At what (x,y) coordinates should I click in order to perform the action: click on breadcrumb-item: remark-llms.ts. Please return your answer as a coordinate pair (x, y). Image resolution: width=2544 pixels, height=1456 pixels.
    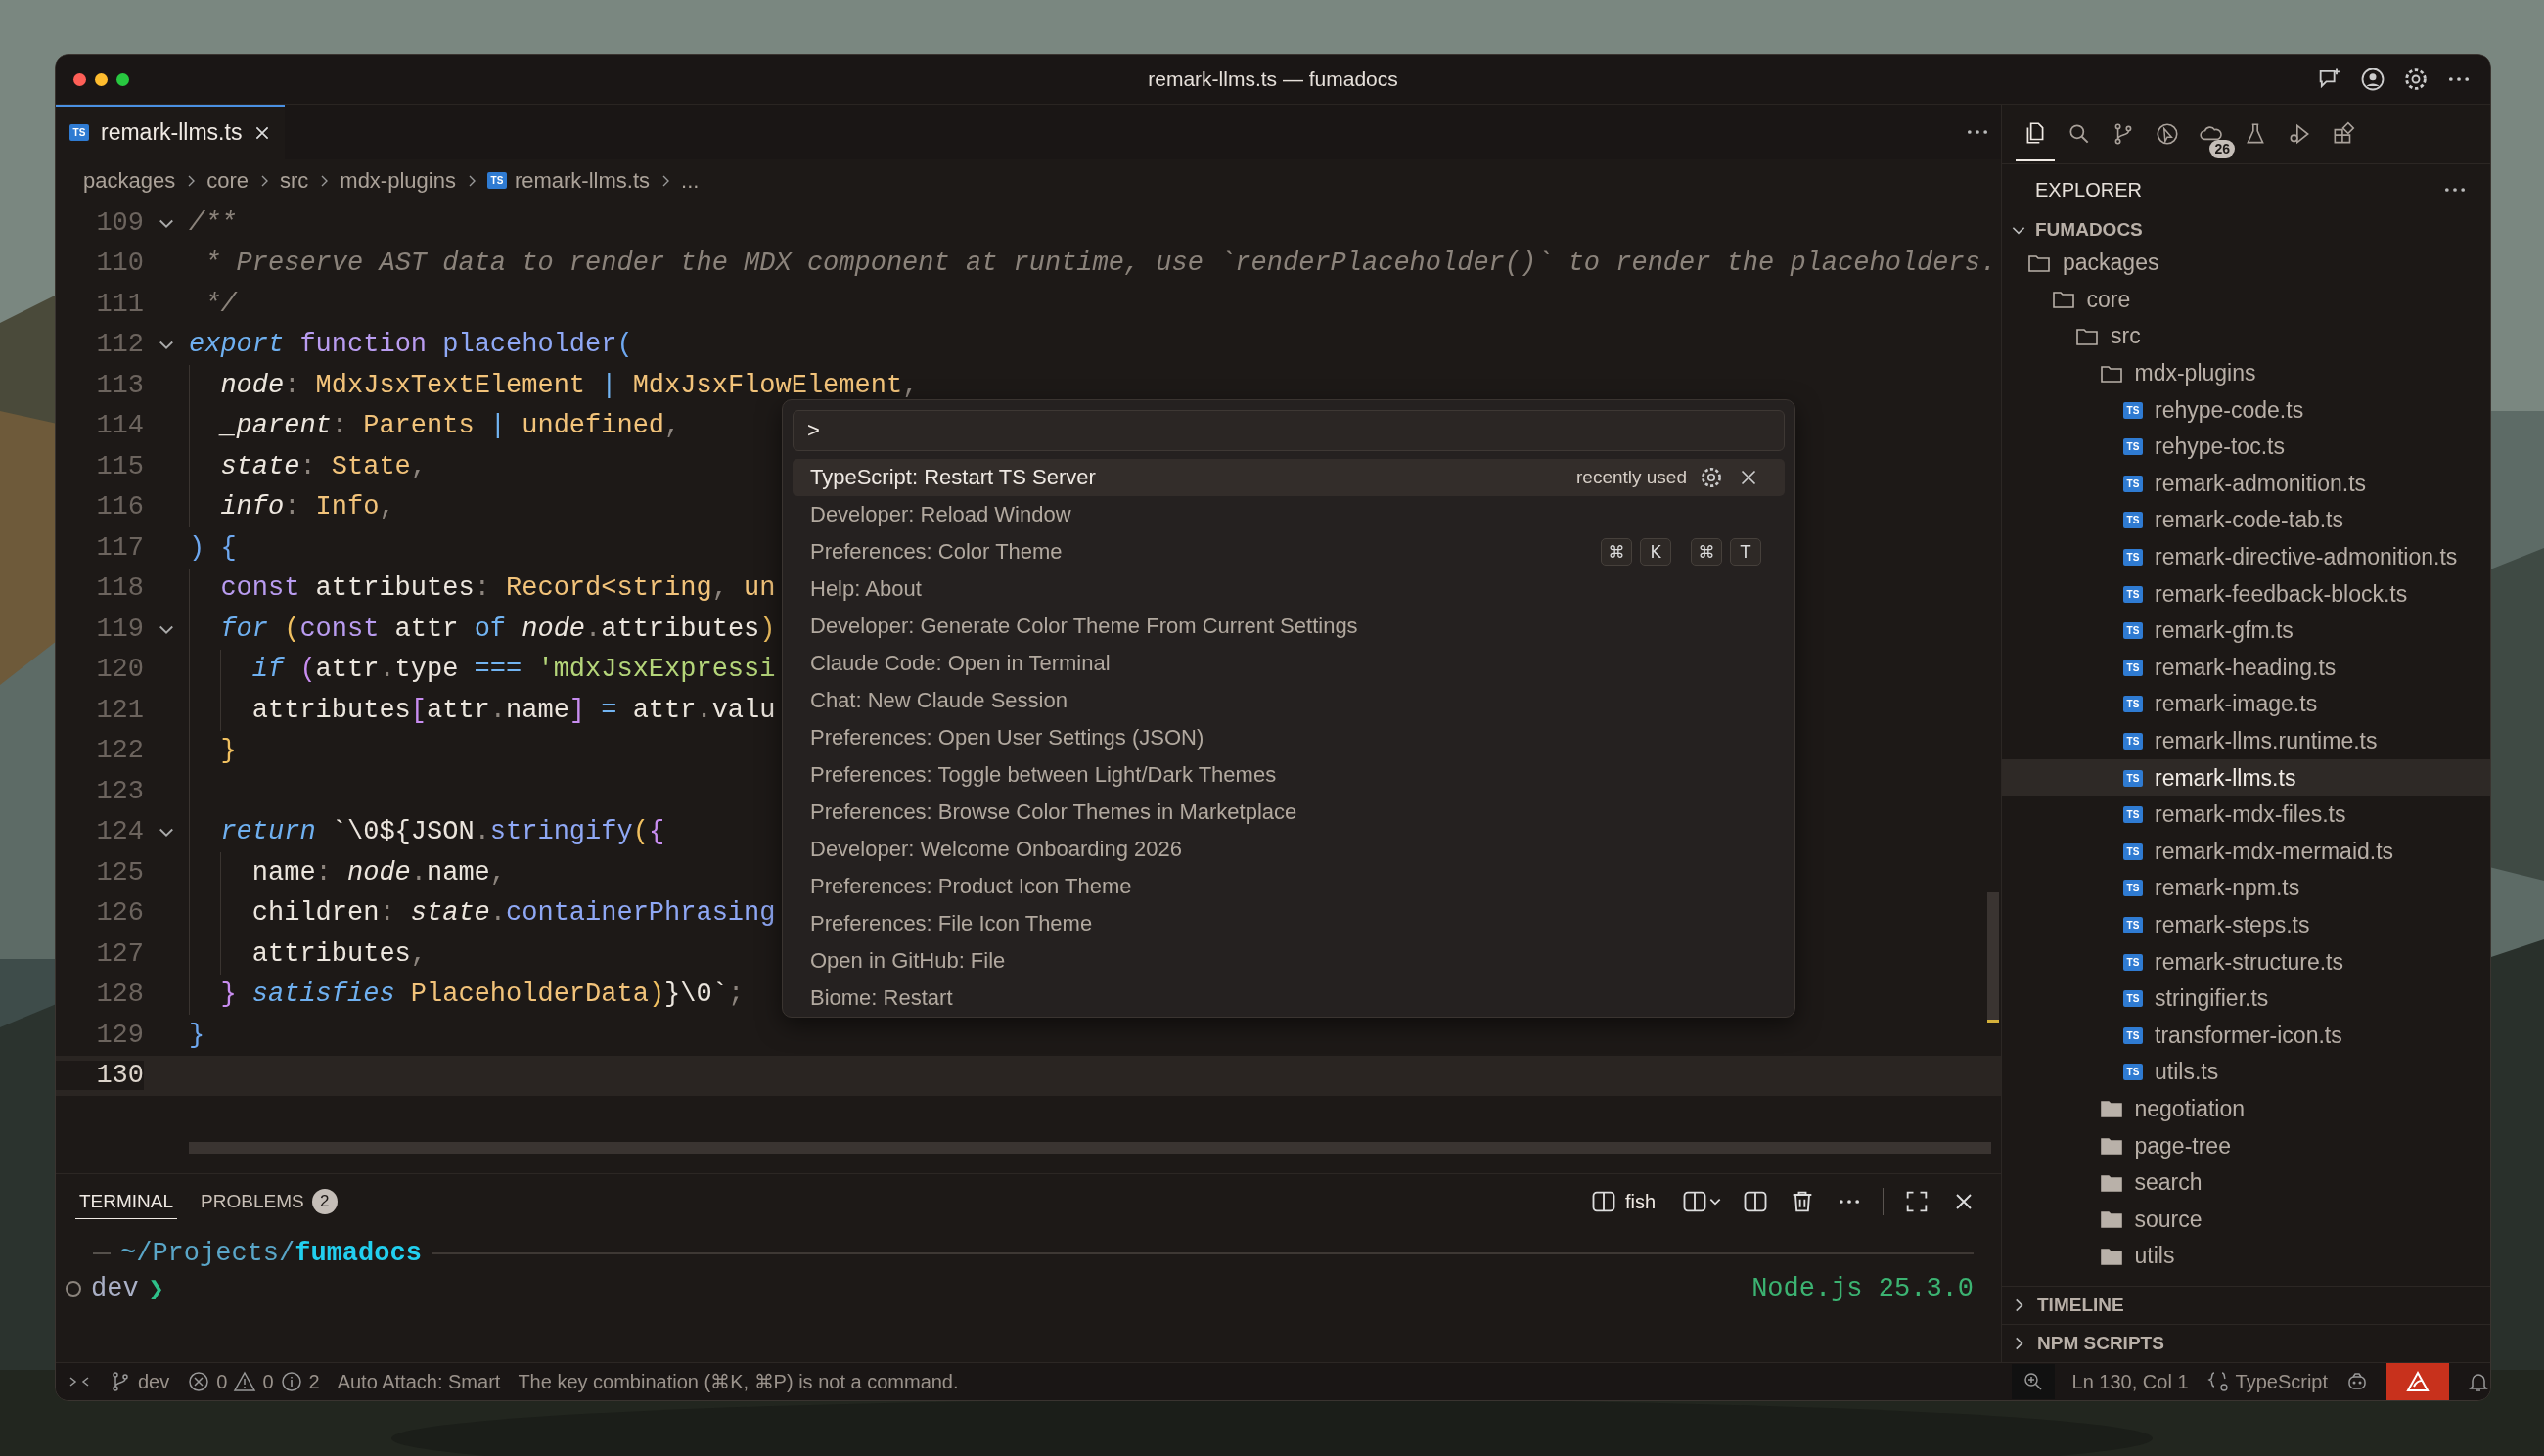
    Looking at the image, I should click on (583, 180).